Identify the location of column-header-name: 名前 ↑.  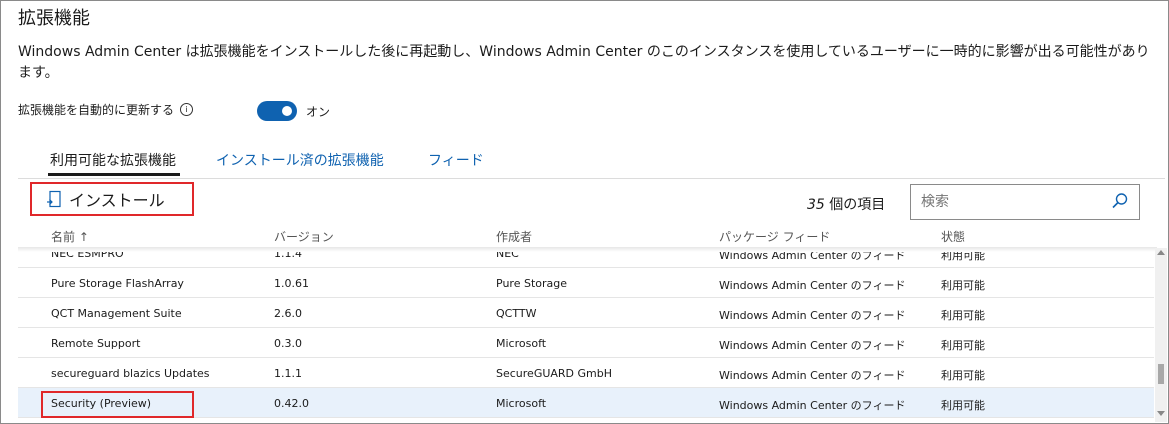
(70, 236).